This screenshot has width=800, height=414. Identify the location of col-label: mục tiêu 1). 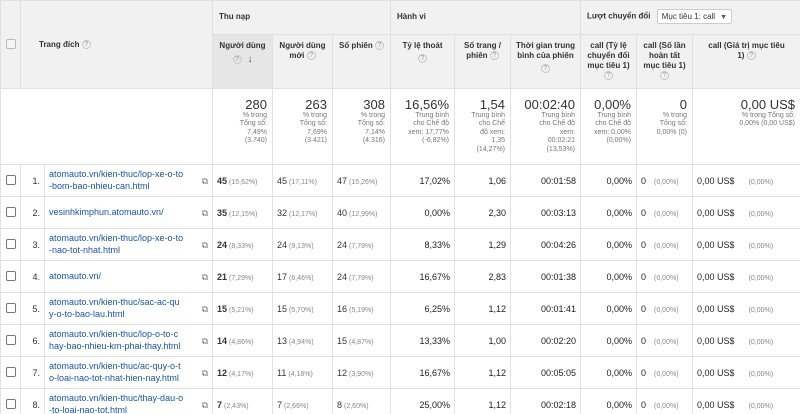
(608, 65).